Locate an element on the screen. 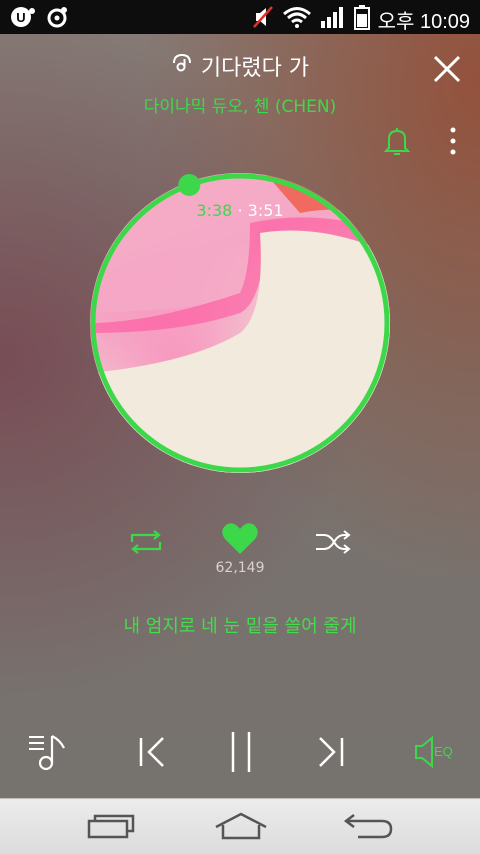 Image resolution: width=480 pixels, height=854 pixels. status-bar: U 오후 10:09 is located at coordinates (240, 17).